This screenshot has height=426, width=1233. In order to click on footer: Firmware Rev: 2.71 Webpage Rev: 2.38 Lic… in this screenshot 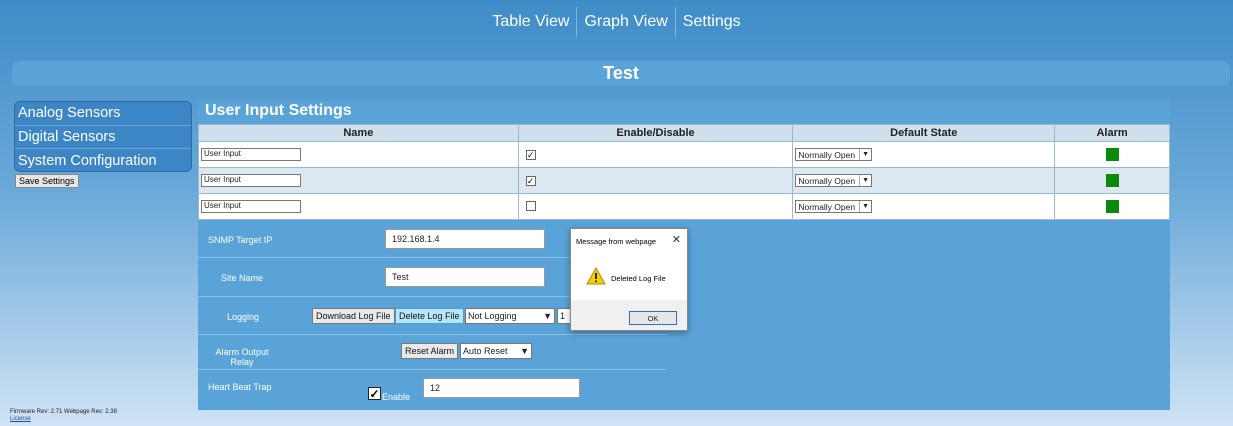, I will do `click(63, 416)`.